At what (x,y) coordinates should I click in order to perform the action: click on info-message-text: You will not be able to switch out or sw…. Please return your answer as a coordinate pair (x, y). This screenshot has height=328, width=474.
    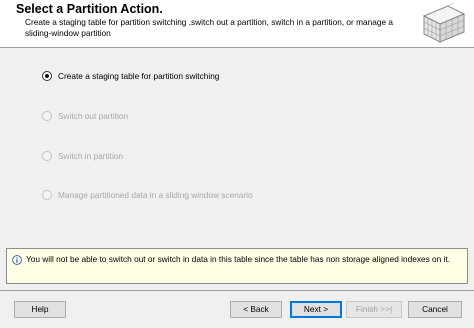
    Looking at the image, I should click on (238, 259).